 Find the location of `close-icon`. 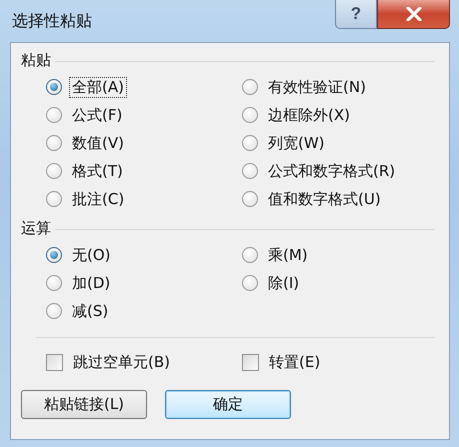

close-icon is located at coordinates (414, 14).